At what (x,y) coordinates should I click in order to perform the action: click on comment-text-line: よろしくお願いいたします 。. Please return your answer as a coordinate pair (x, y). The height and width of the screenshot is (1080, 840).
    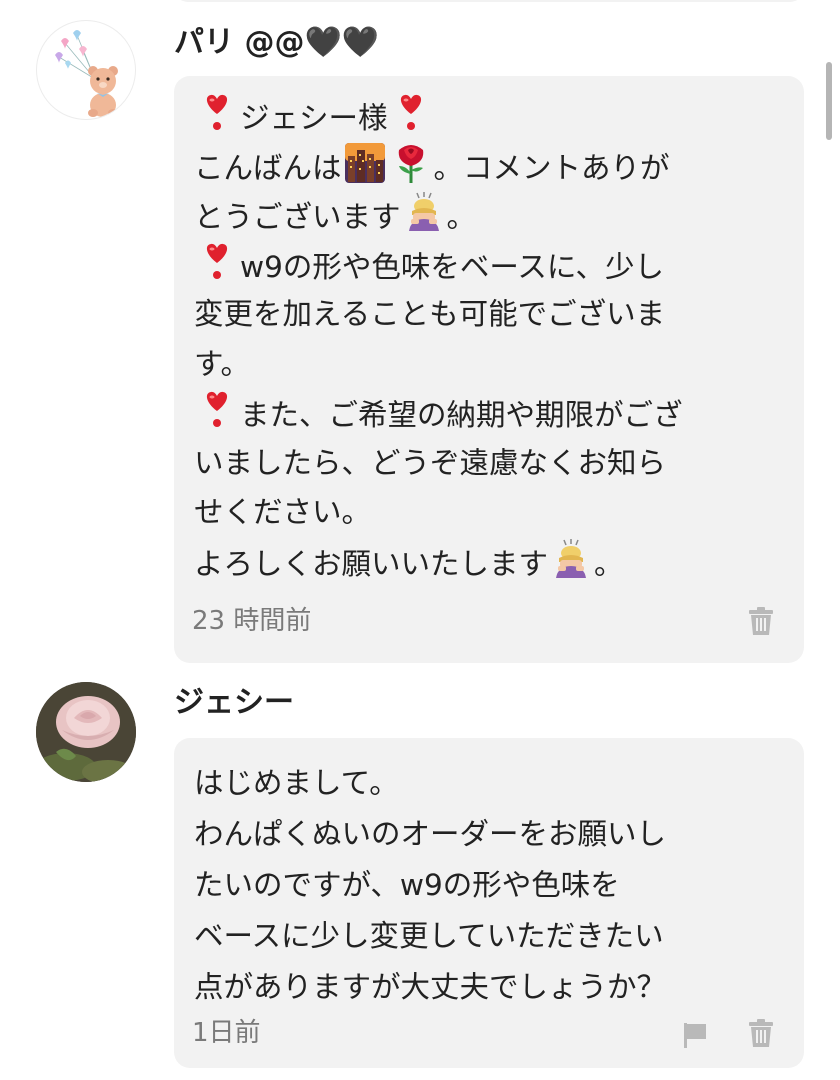
    Looking at the image, I should click on (492, 563).